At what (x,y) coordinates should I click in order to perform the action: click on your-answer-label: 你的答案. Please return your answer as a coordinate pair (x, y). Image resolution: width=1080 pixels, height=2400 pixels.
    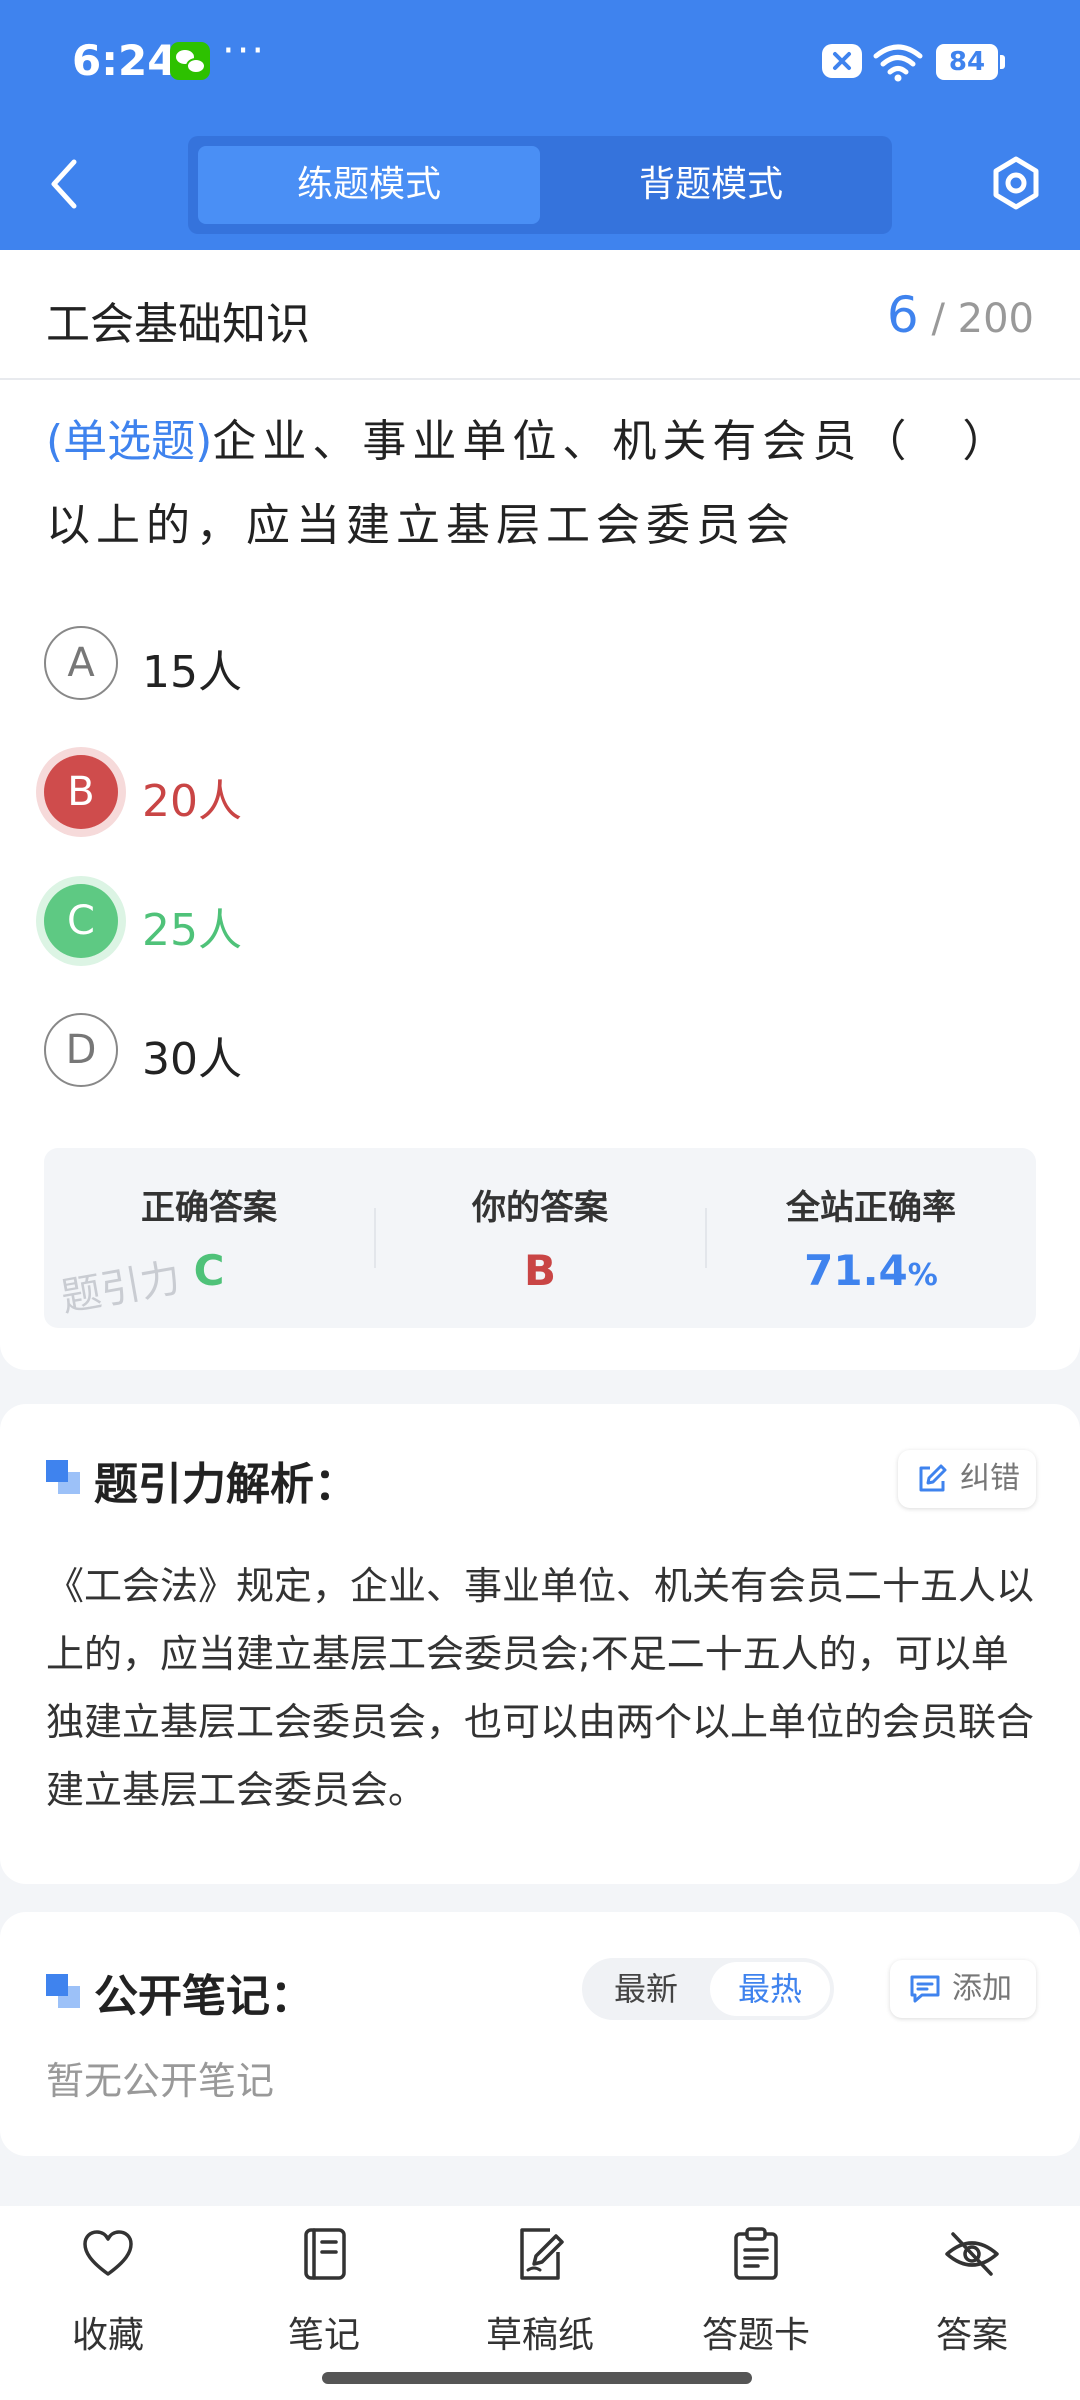
    Looking at the image, I should click on (540, 1208).